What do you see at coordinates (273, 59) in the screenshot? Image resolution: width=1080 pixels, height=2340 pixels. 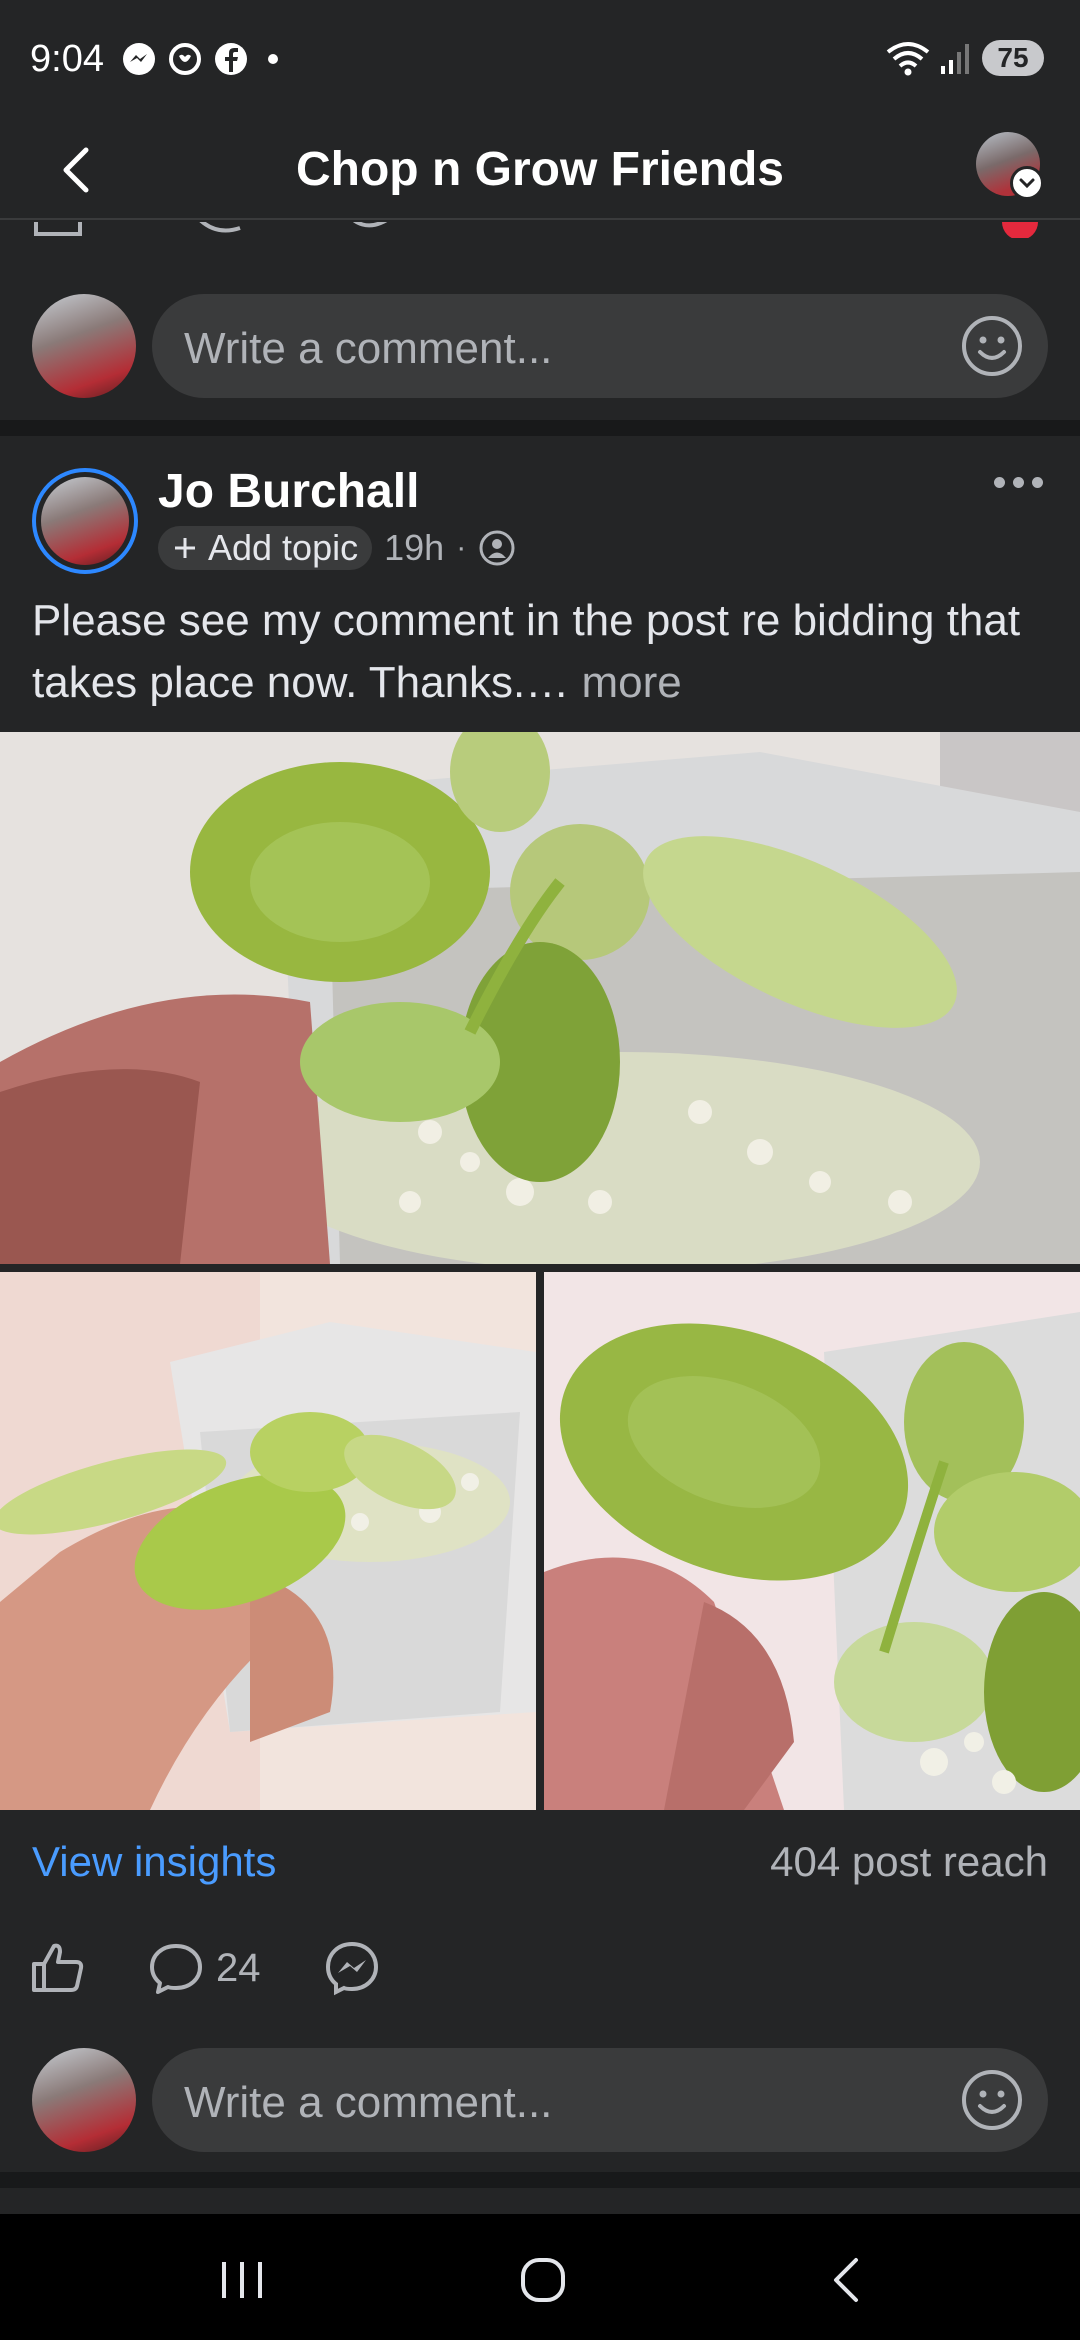 I see `status-dot` at bounding box center [273, 59].